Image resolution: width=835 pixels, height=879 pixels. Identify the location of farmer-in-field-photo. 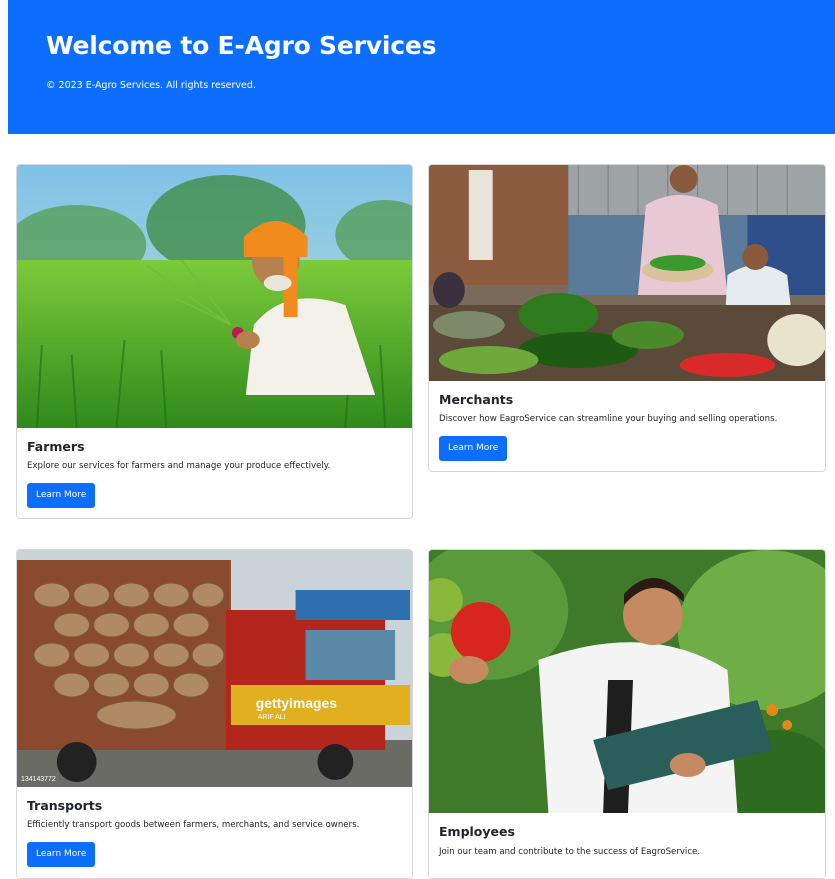
(214, 296).